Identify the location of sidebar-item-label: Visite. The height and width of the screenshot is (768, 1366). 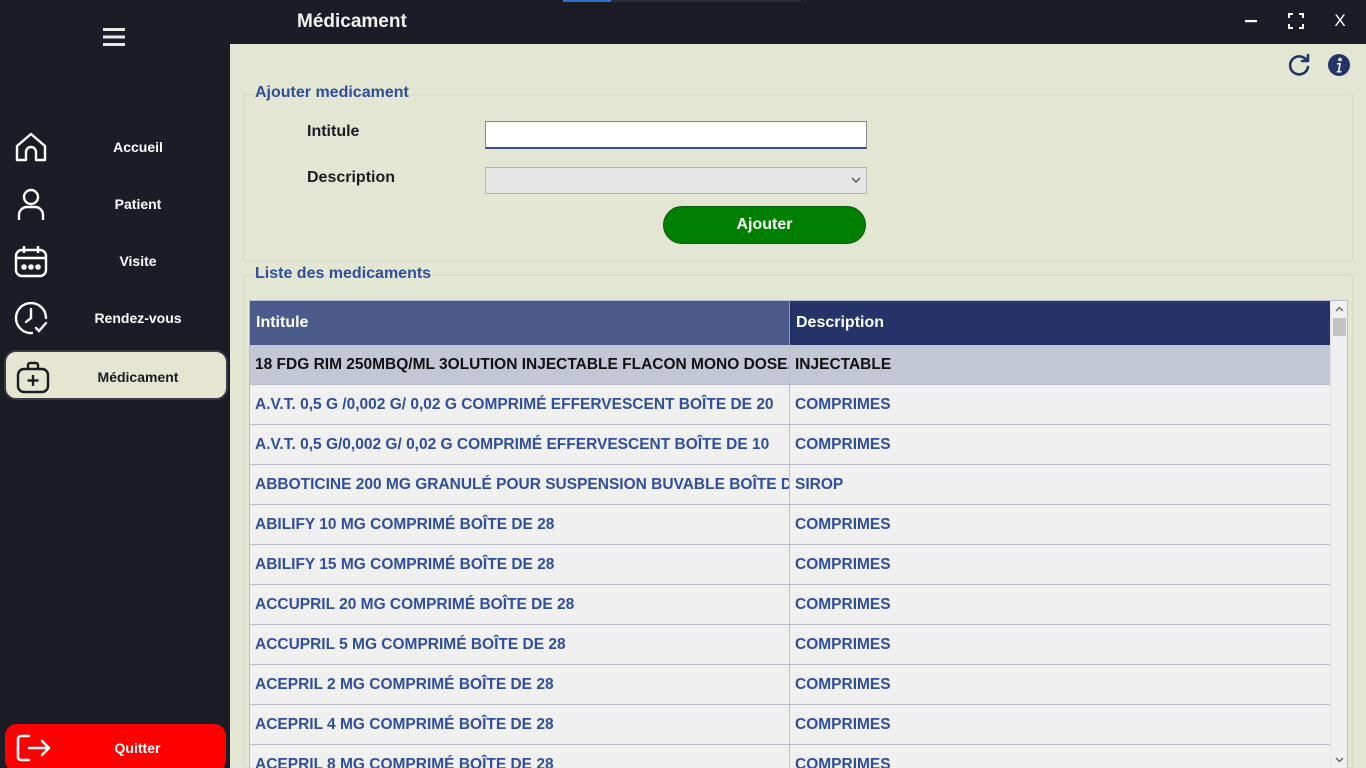
(138, 261).